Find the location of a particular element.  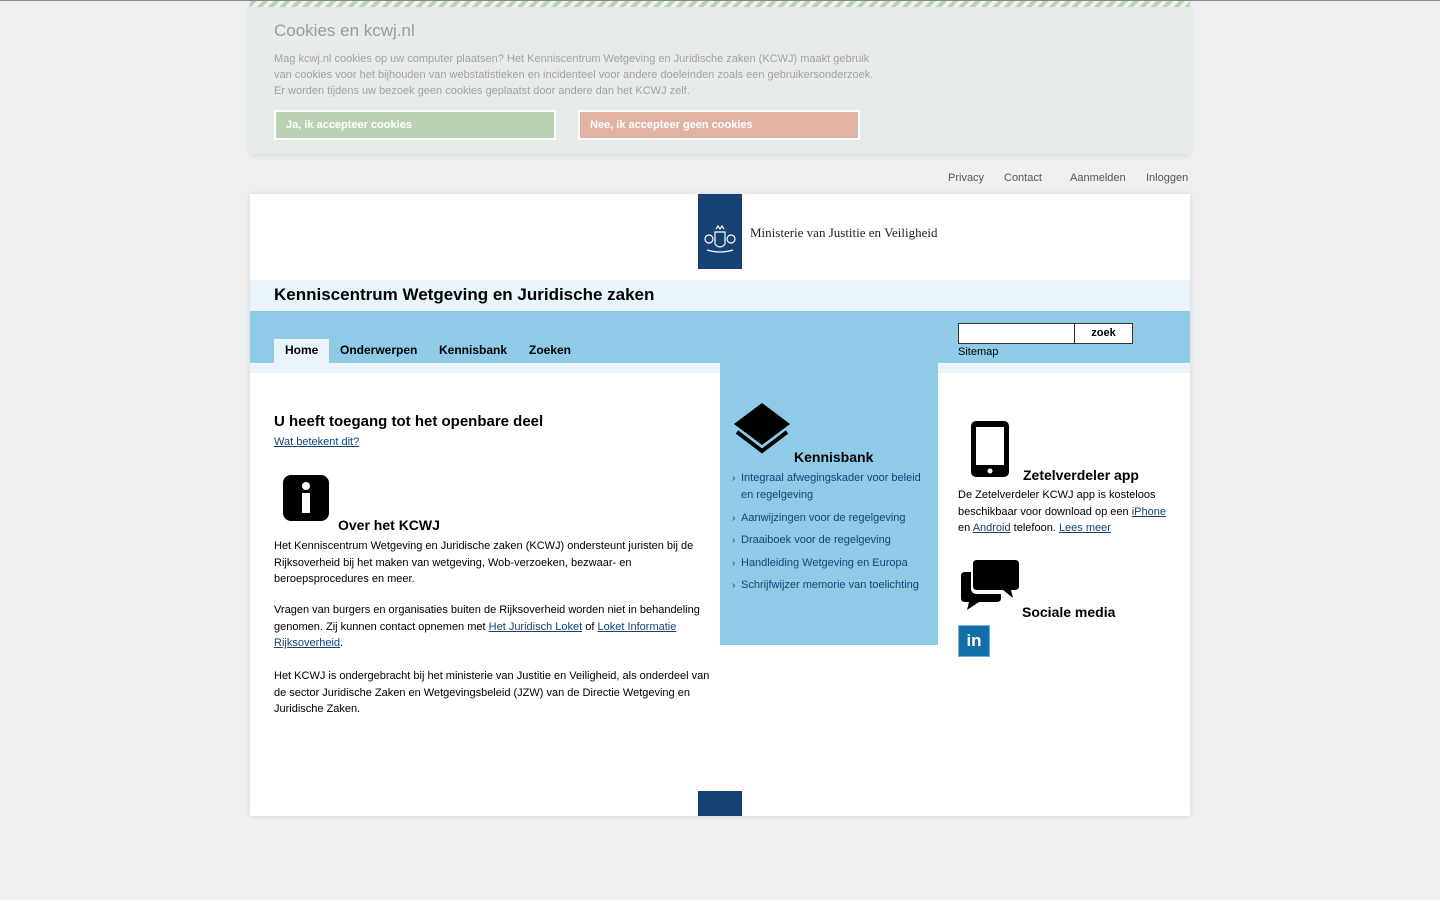

accept-cookies-button: Ja, ik accepteer cookies is located at coordinates (415, 125).